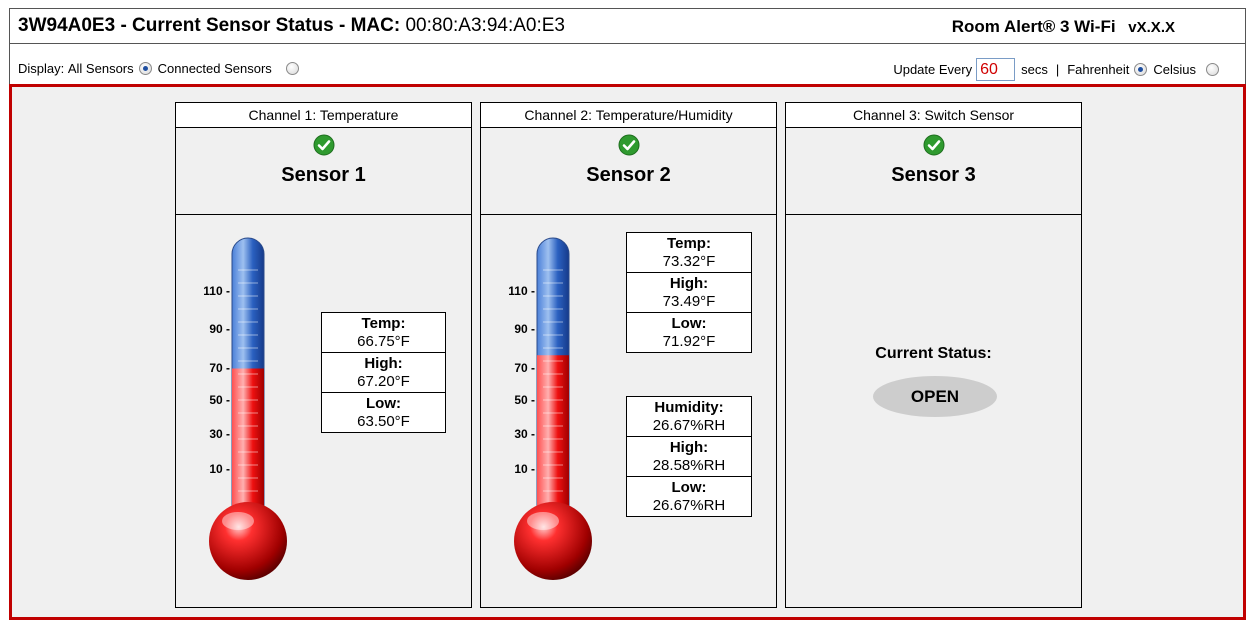 The width and height of the screenshot is (1249, 620). Describe the element at coordinates (628, 175) in the screenshot. I see `sensor-name: Sensor 2` at that location.